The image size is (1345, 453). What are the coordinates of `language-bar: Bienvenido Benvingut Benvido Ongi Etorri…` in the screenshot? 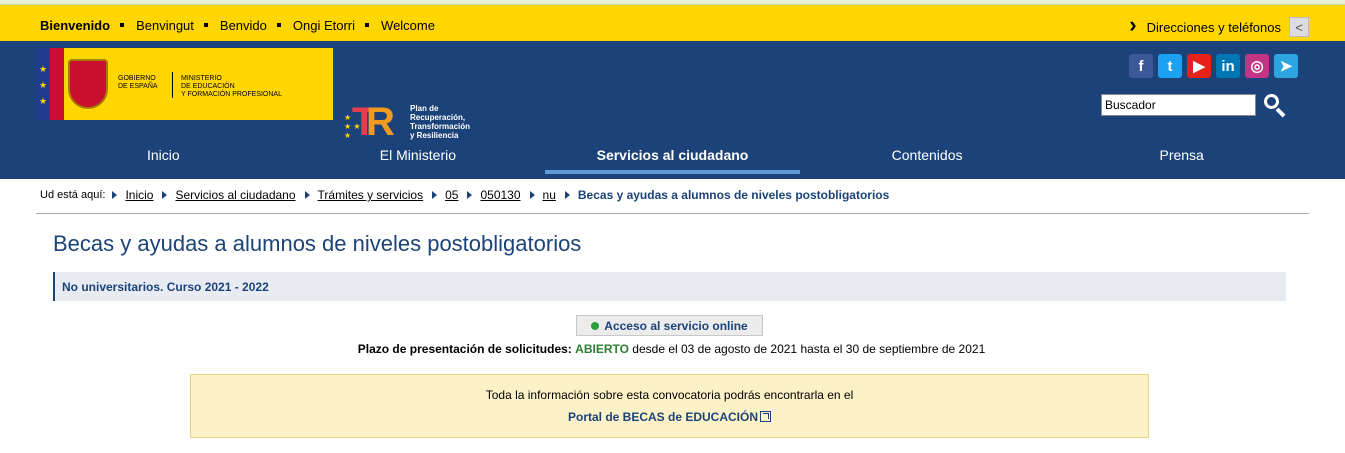 It's located at (672, 23).